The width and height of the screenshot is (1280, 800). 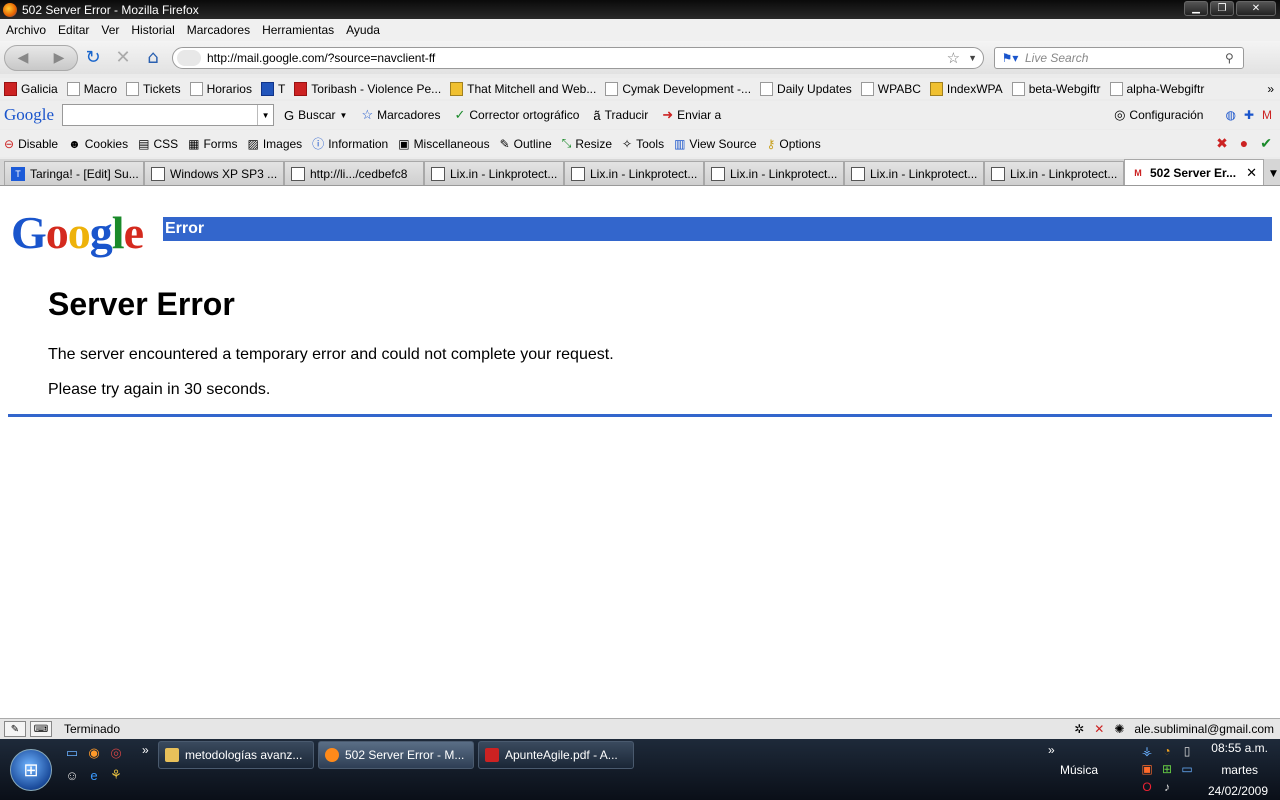 What do you see at coordinates (1147, 751) in the screenshot?
I see `network-icon: ⚶` at bounding box center [1147, 751].